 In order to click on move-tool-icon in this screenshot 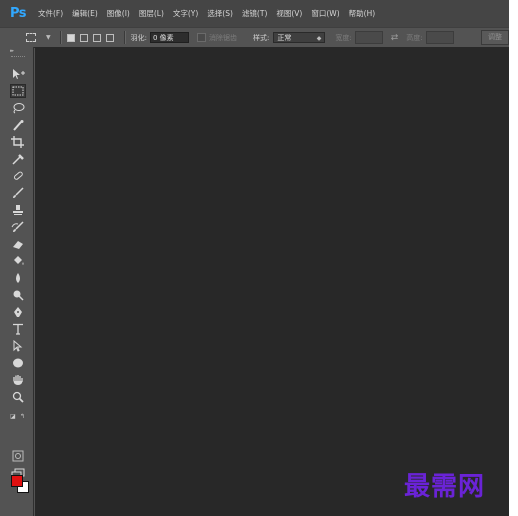, I will do `click(18, 74)`.